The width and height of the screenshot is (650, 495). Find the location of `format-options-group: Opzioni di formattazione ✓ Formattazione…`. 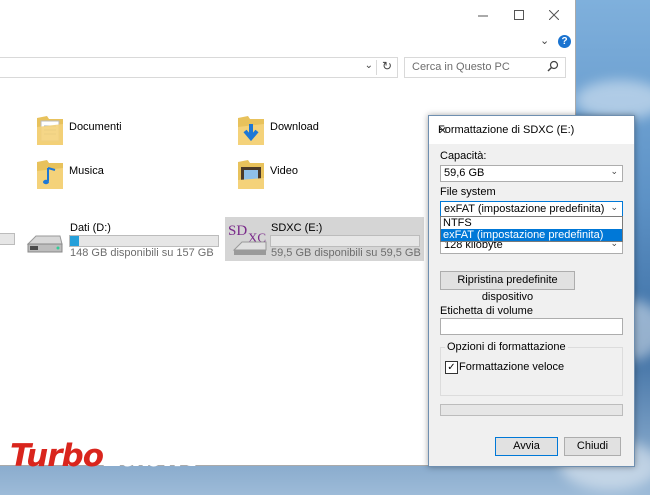

format-options-group: Opzioni di formattazione ✓ Formattazione… is located at coordinates (531, 368).